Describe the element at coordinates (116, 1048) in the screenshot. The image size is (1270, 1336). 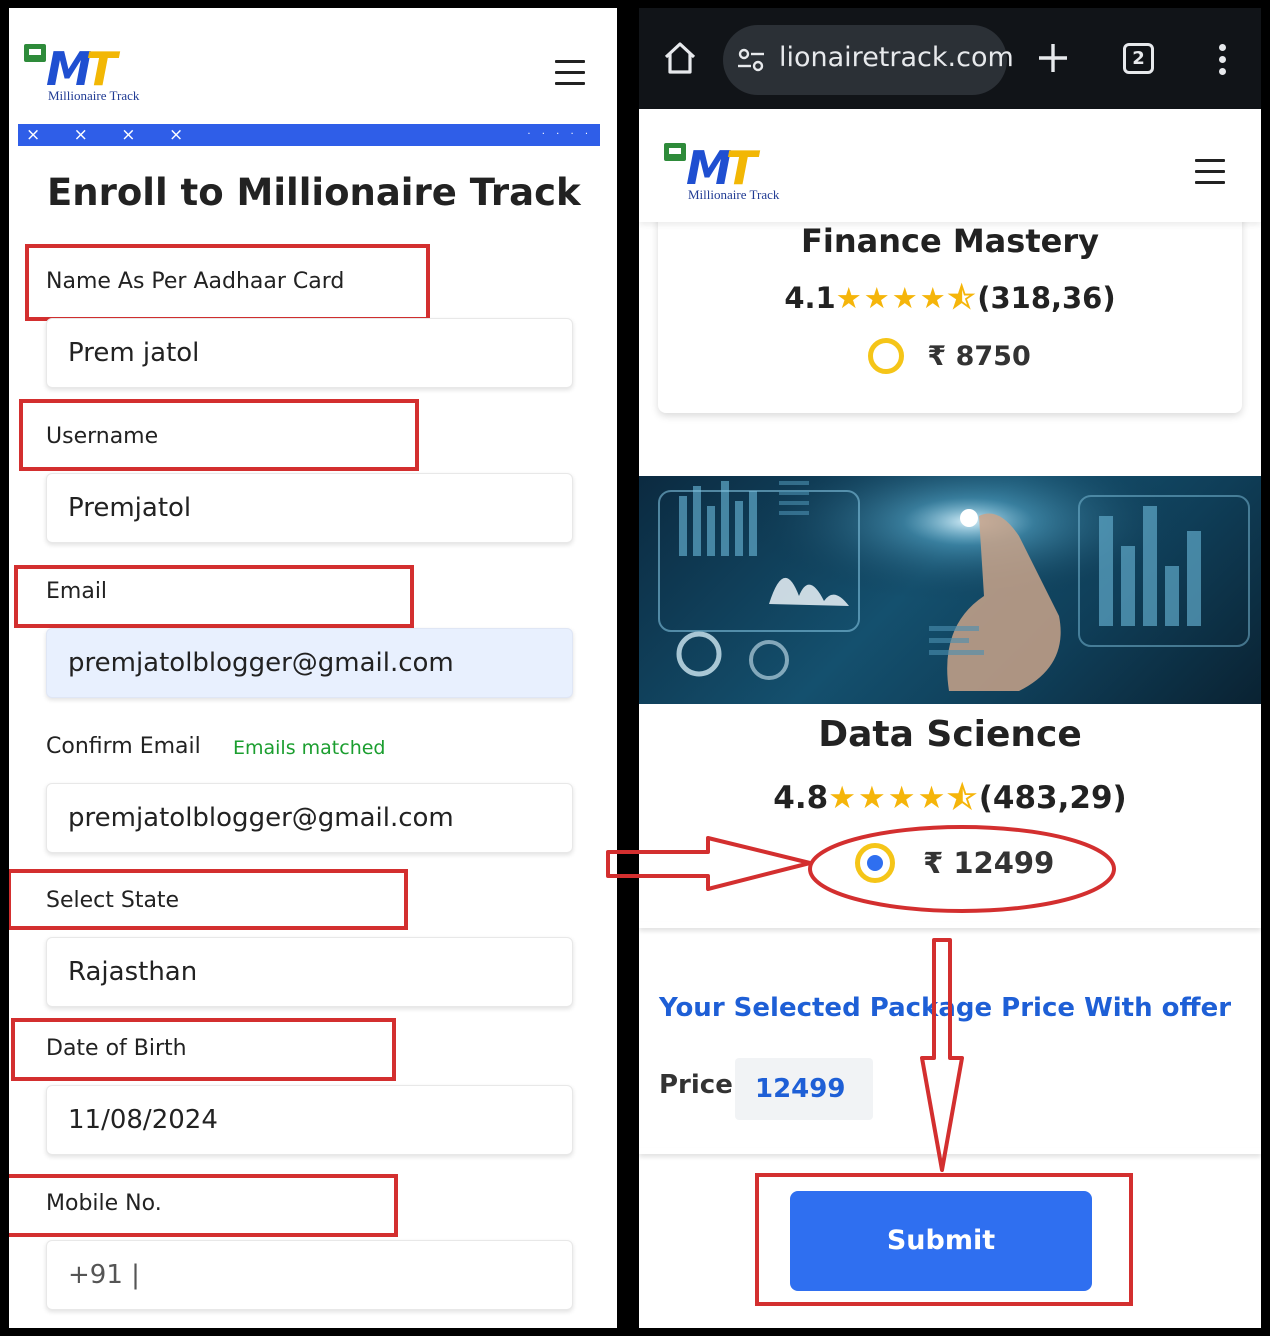
I see `dob-label: Date of Birth` at that location.